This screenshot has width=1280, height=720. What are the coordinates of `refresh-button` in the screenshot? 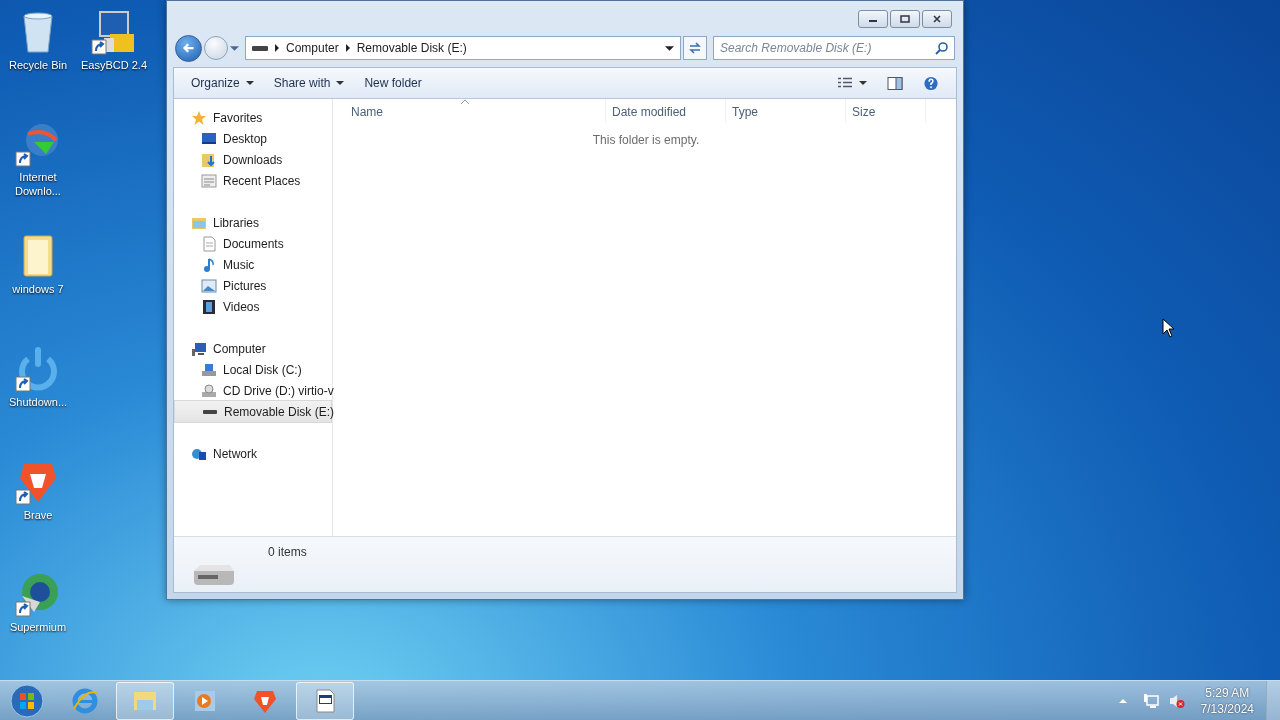 It's located at (695, 48).